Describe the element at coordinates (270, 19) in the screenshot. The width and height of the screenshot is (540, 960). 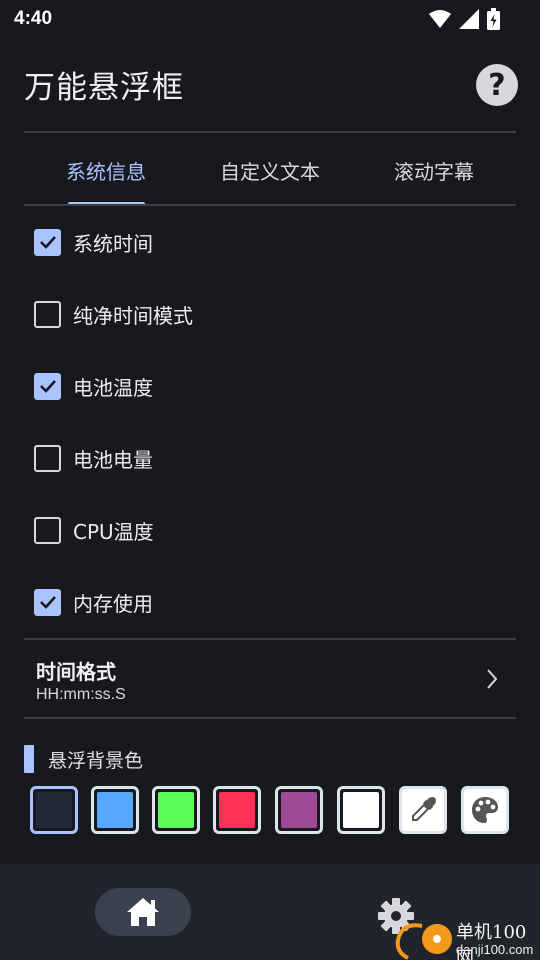
I see `status-bar: 4:40` at that location.